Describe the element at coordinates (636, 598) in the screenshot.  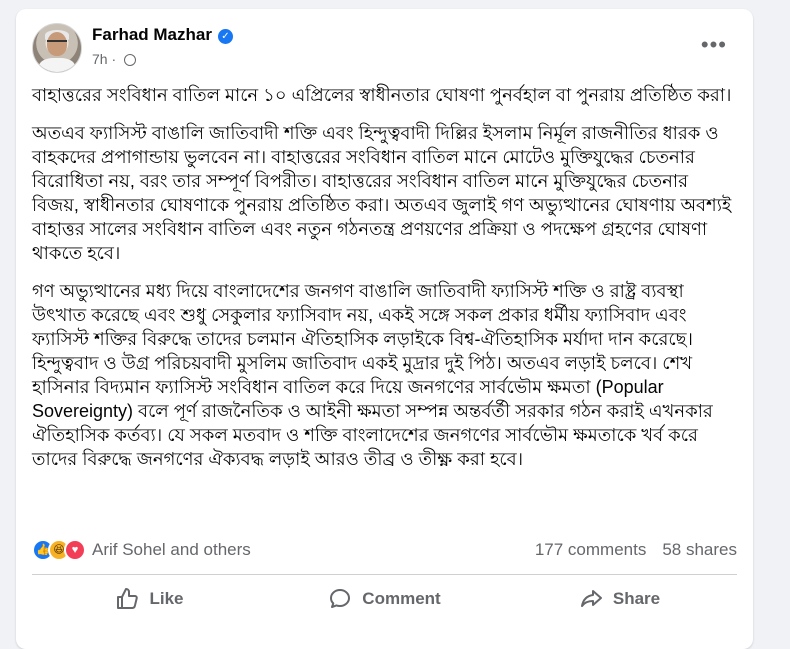
I see `share-label: Share` at that location.